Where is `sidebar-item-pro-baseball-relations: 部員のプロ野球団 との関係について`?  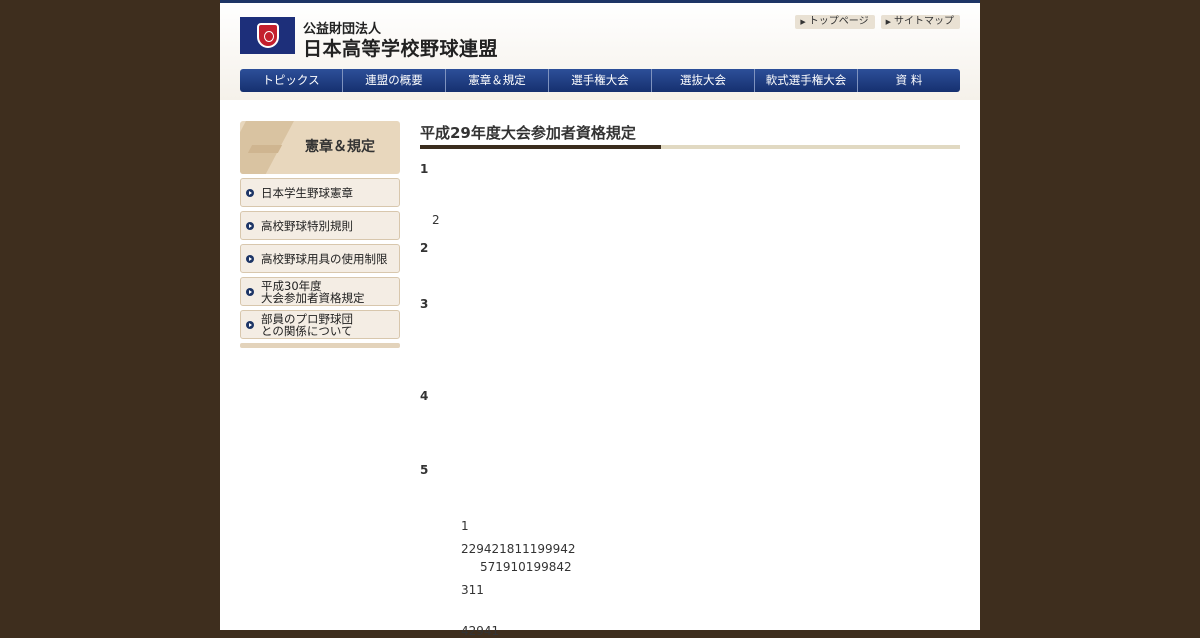 sidebar-item-pro-baseball-relations: 部員のプロ野球団 との関係について is located at coordinates (320, 324).